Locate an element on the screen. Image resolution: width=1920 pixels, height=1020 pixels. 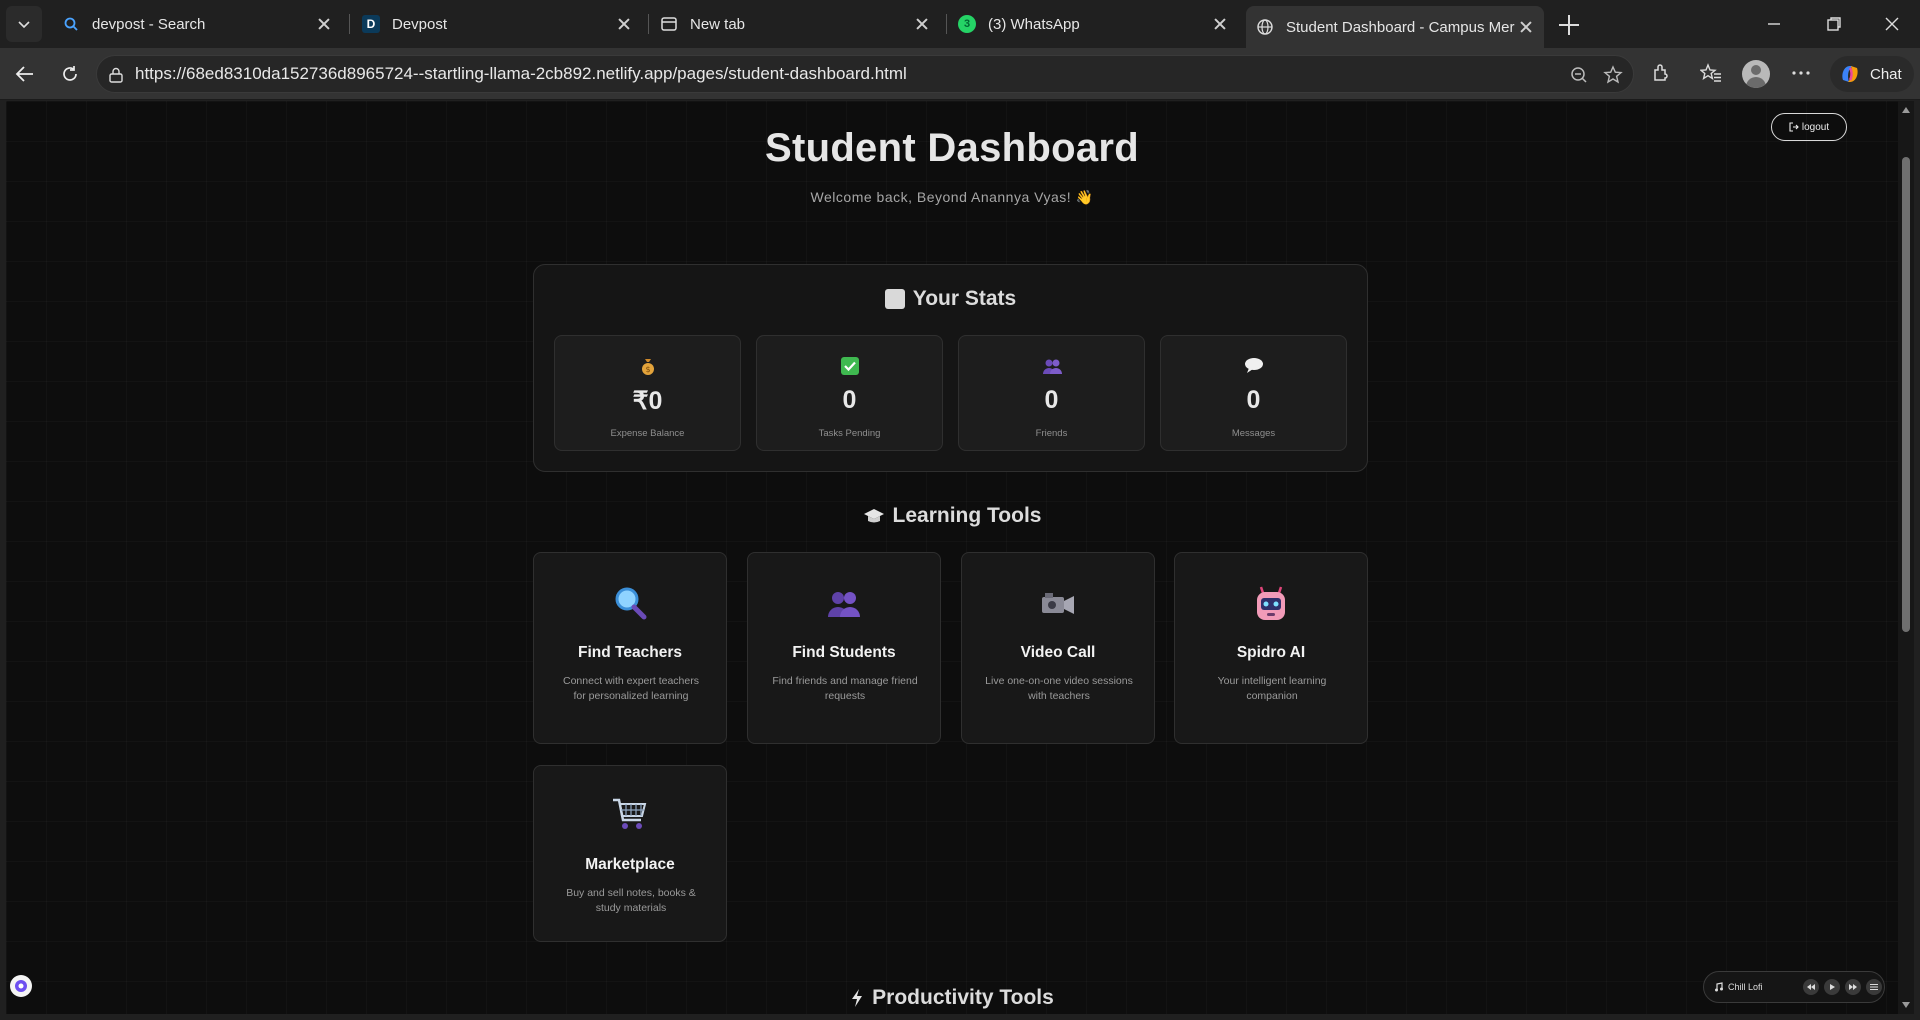
stats-heading-text: Your Stats is located at coordinates (964, 298).